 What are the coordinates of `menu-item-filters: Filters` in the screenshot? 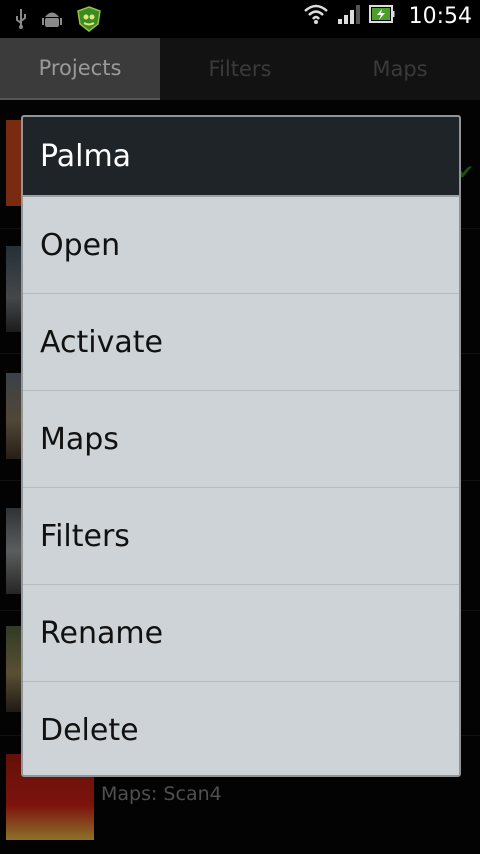 It's located at (241, 536).